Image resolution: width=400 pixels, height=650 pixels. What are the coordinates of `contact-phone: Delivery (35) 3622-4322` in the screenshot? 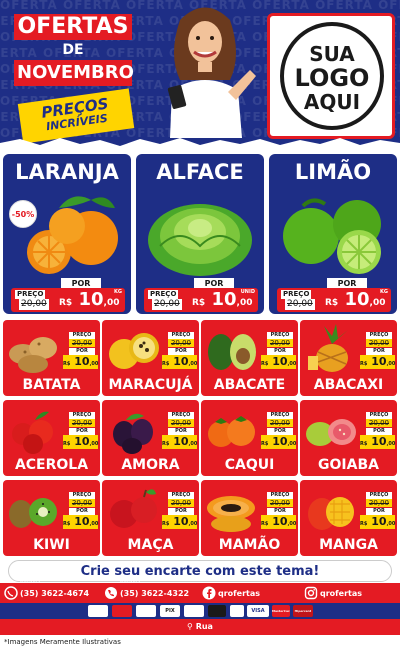 It's located at (150, 589).